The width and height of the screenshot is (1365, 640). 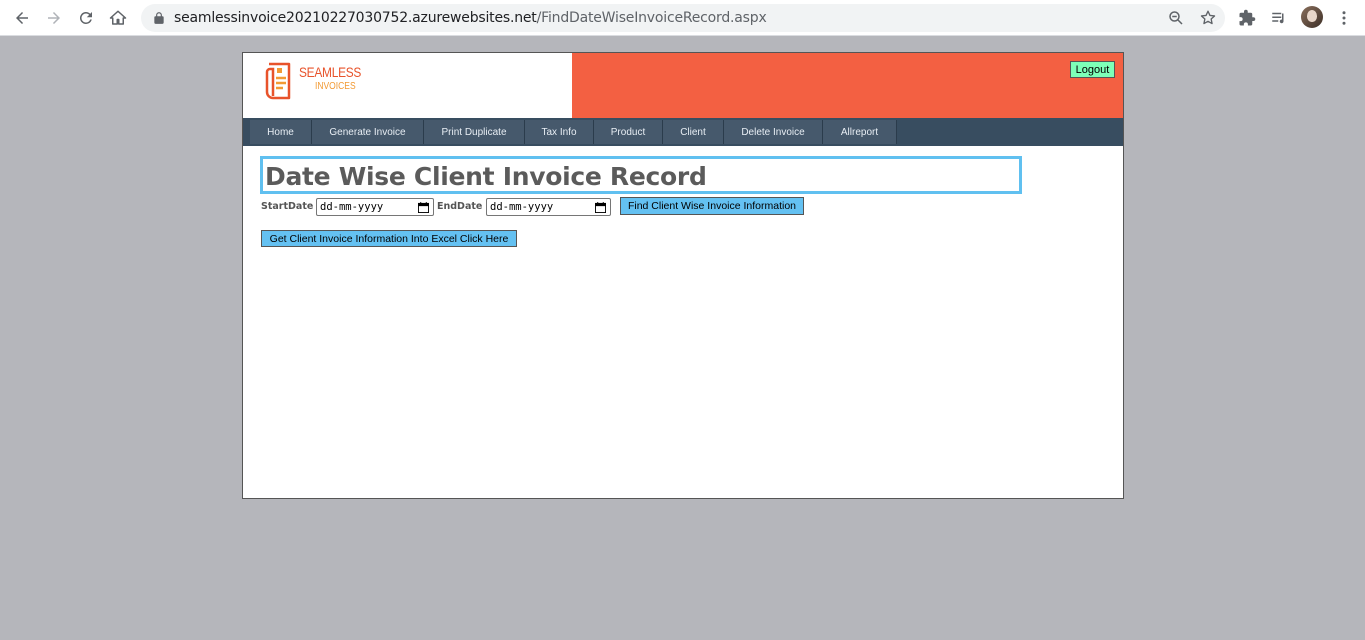 I want to click on forward-arrow-icon, so click(x=54, y=18).